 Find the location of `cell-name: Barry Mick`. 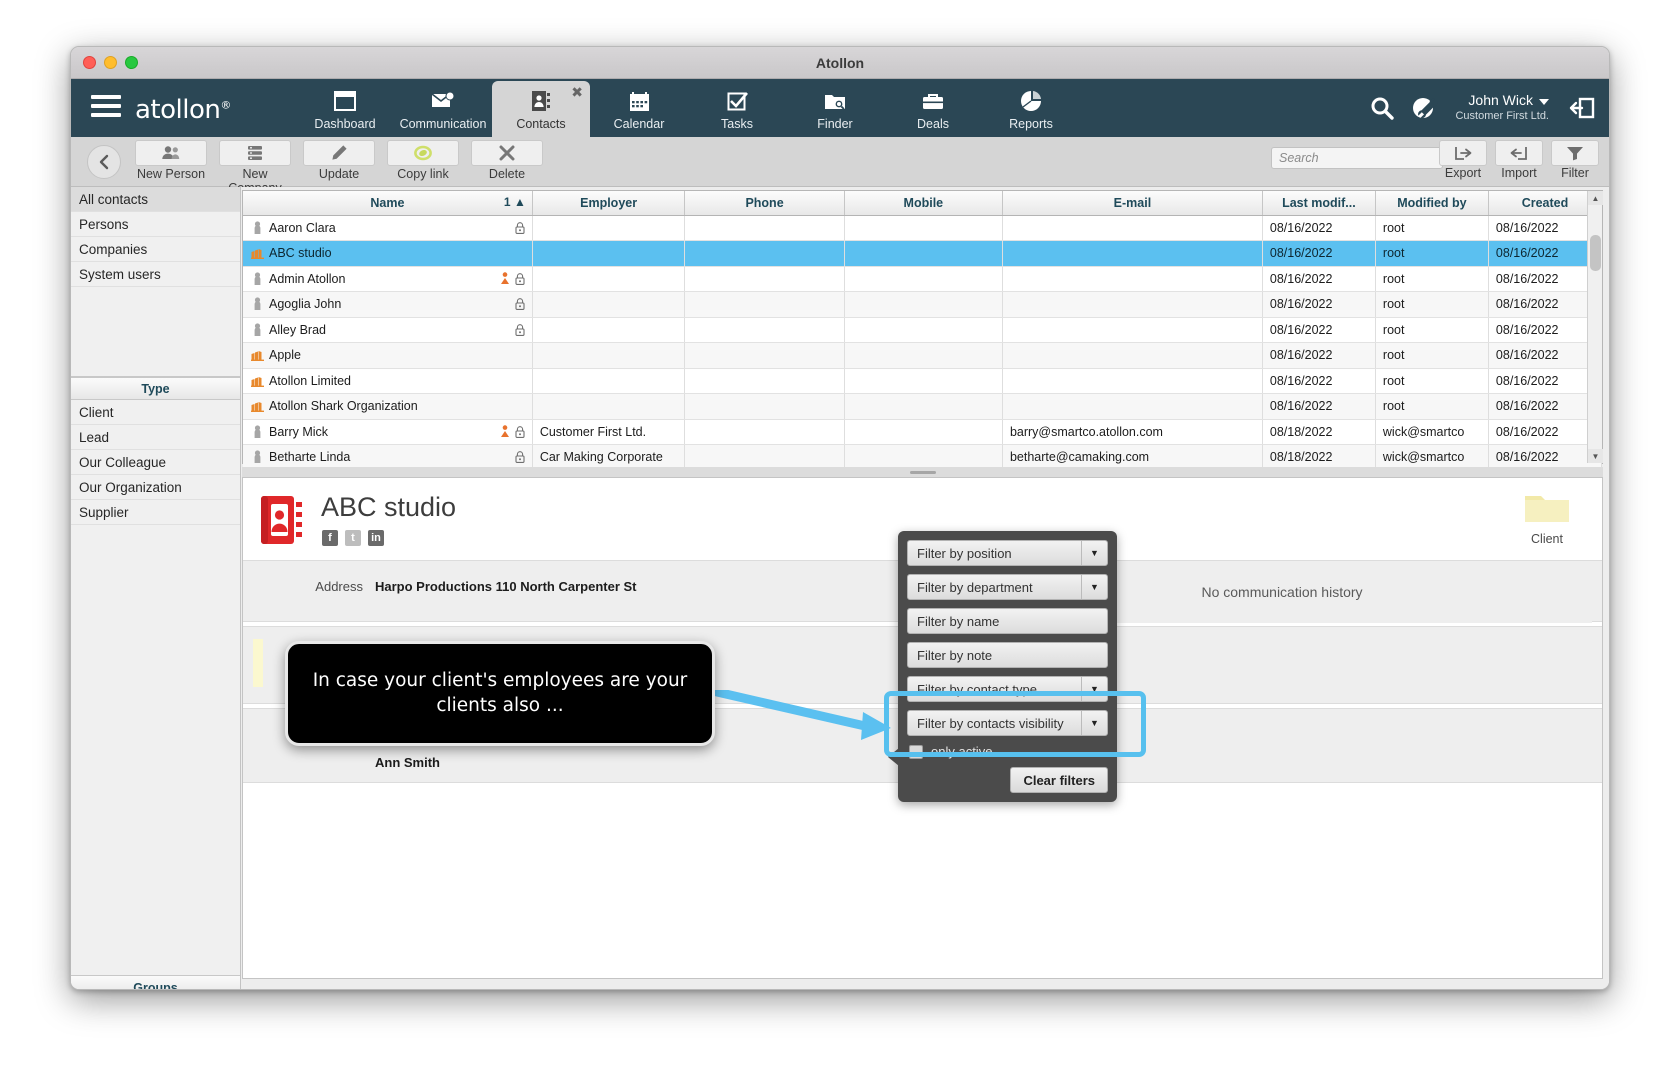

cell-name: Barry Mick is located at coordinates (388, 432).